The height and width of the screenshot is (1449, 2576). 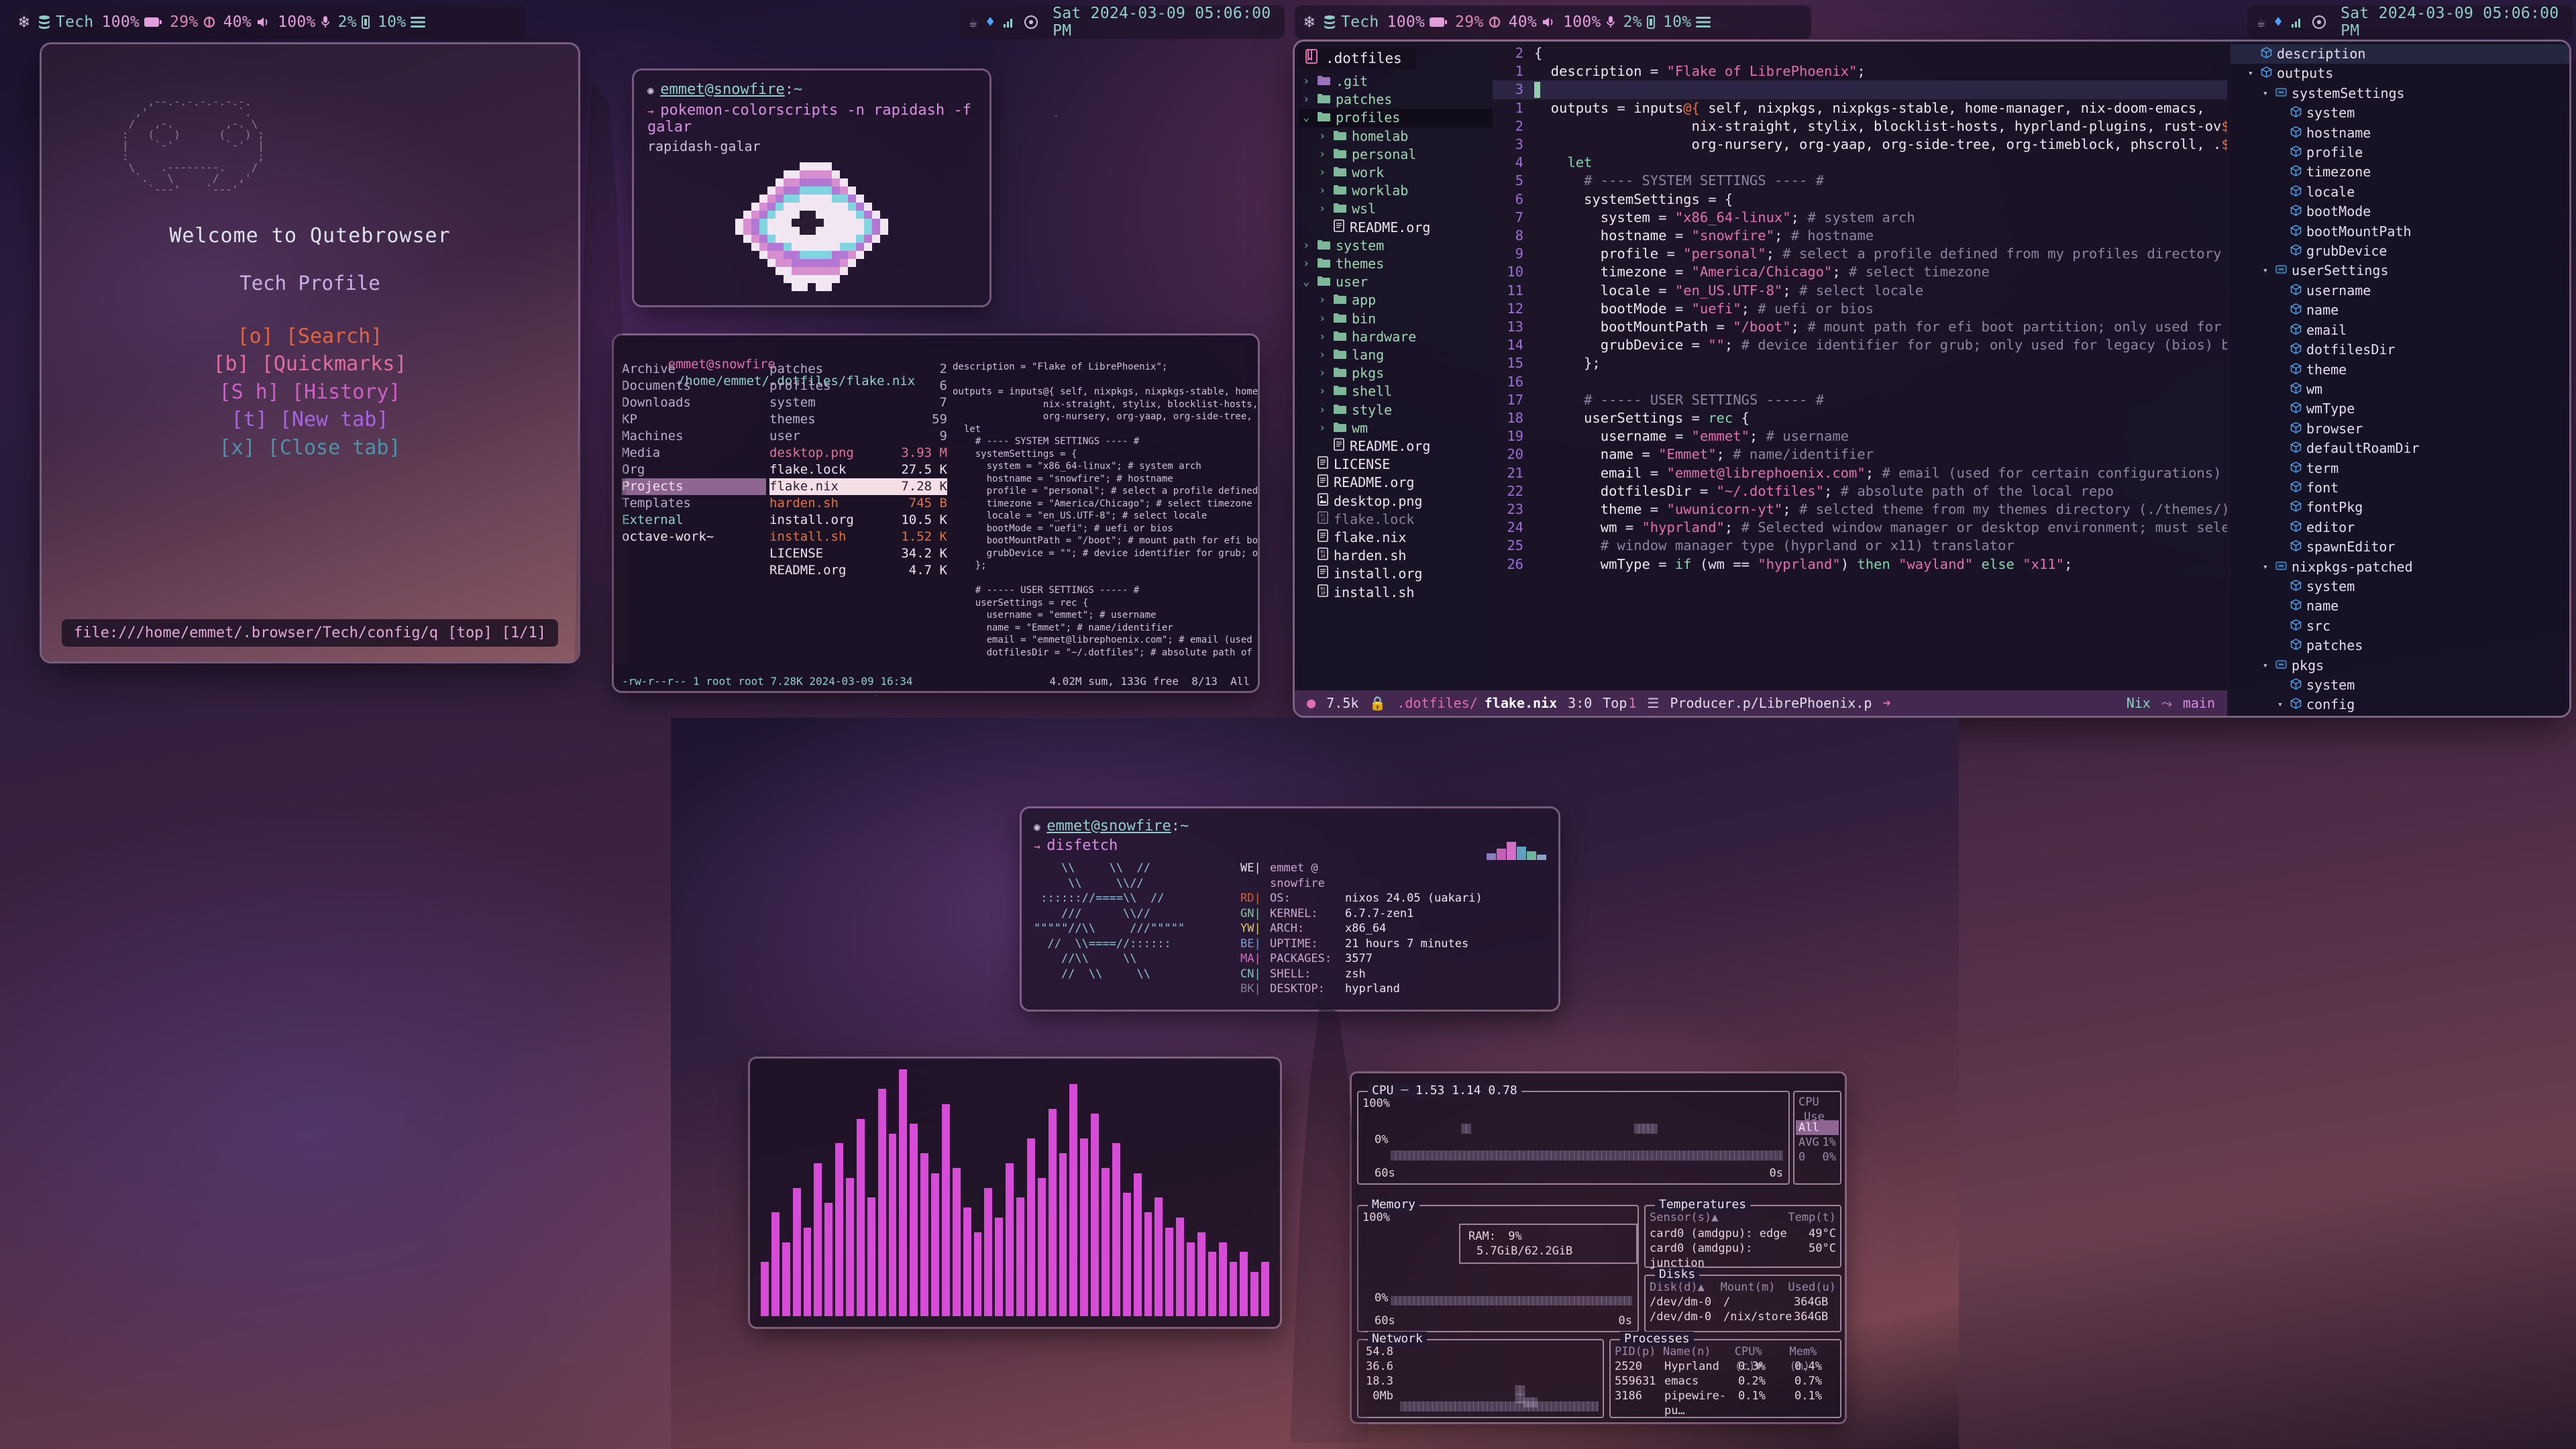 I want to click on ranger-file-row: desktop.png 3.93 M, so click(x=858, y=453).